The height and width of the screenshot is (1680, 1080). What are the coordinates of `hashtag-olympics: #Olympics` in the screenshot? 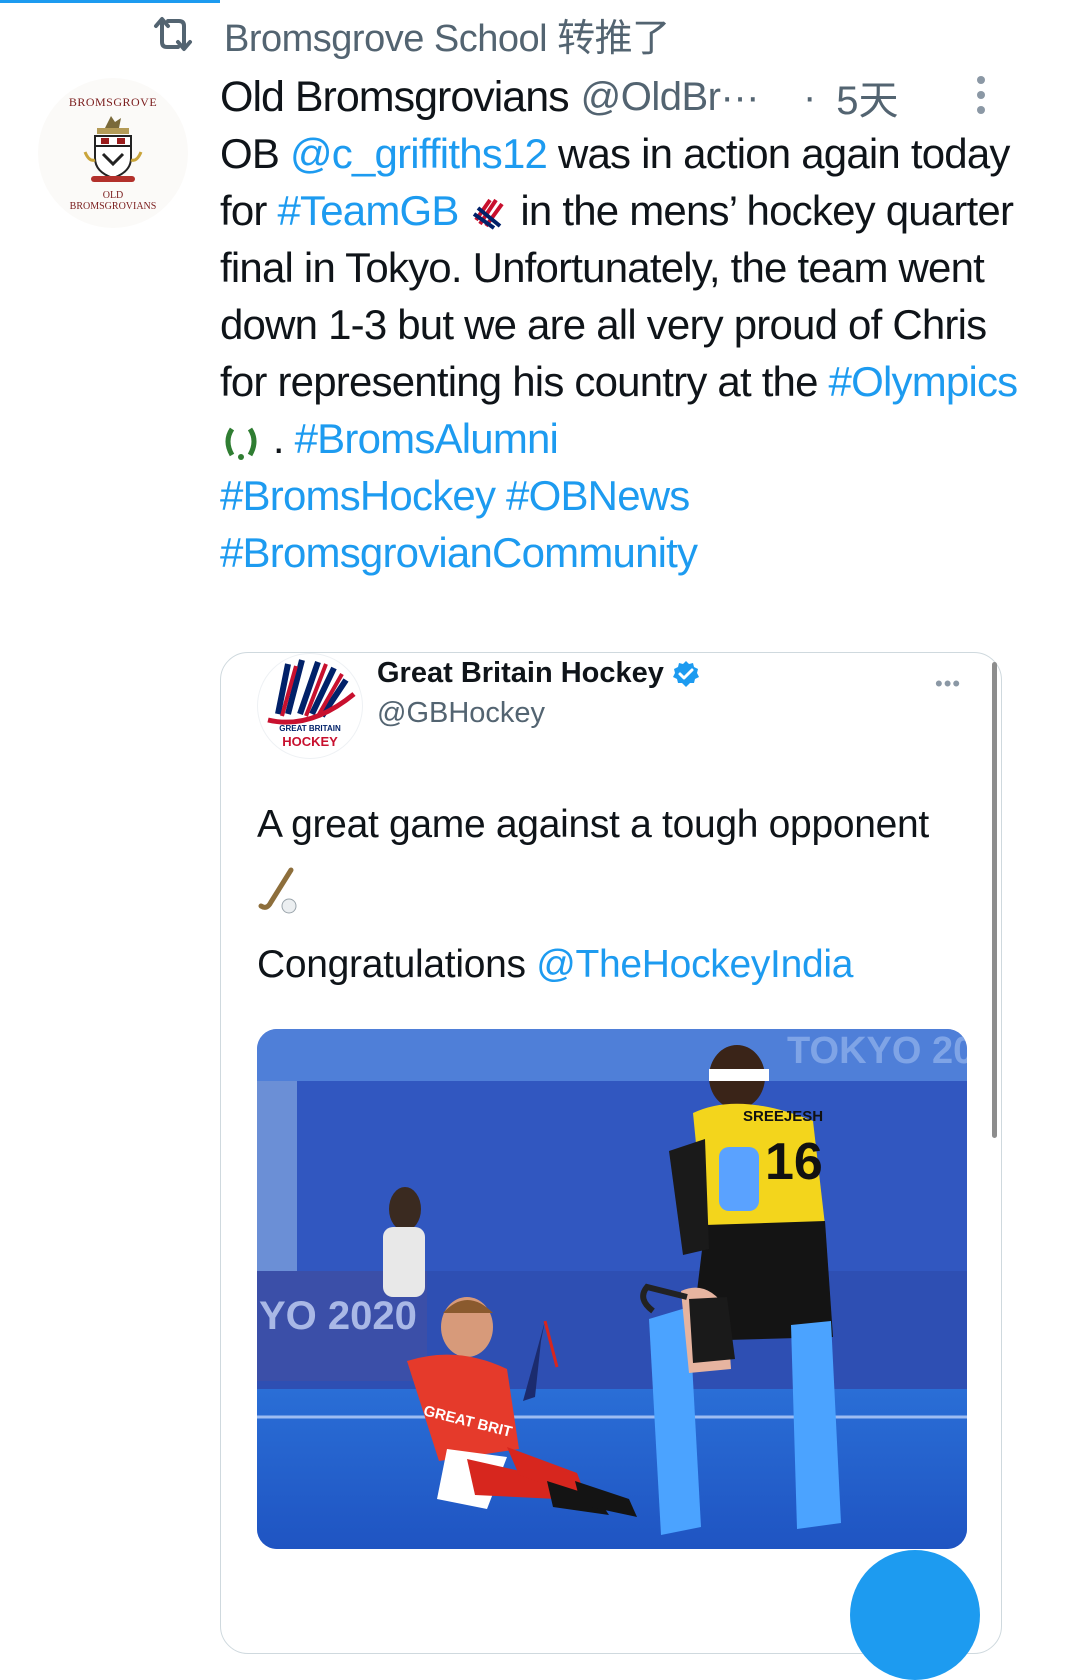 It's located at (924, 381).